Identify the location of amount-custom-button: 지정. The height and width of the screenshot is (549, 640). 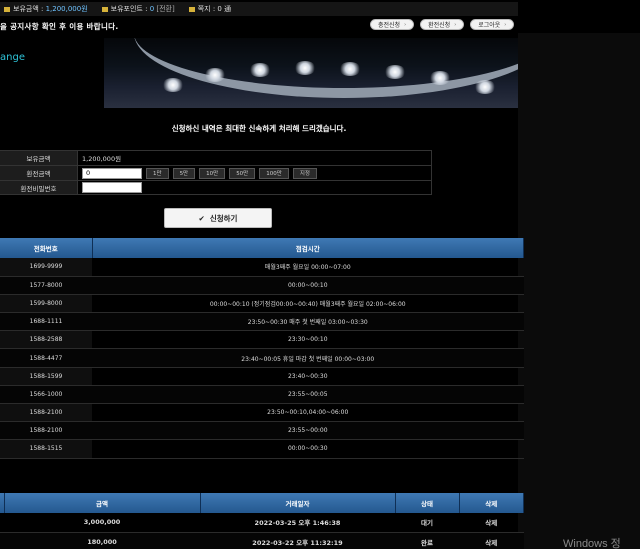
(304, 173).